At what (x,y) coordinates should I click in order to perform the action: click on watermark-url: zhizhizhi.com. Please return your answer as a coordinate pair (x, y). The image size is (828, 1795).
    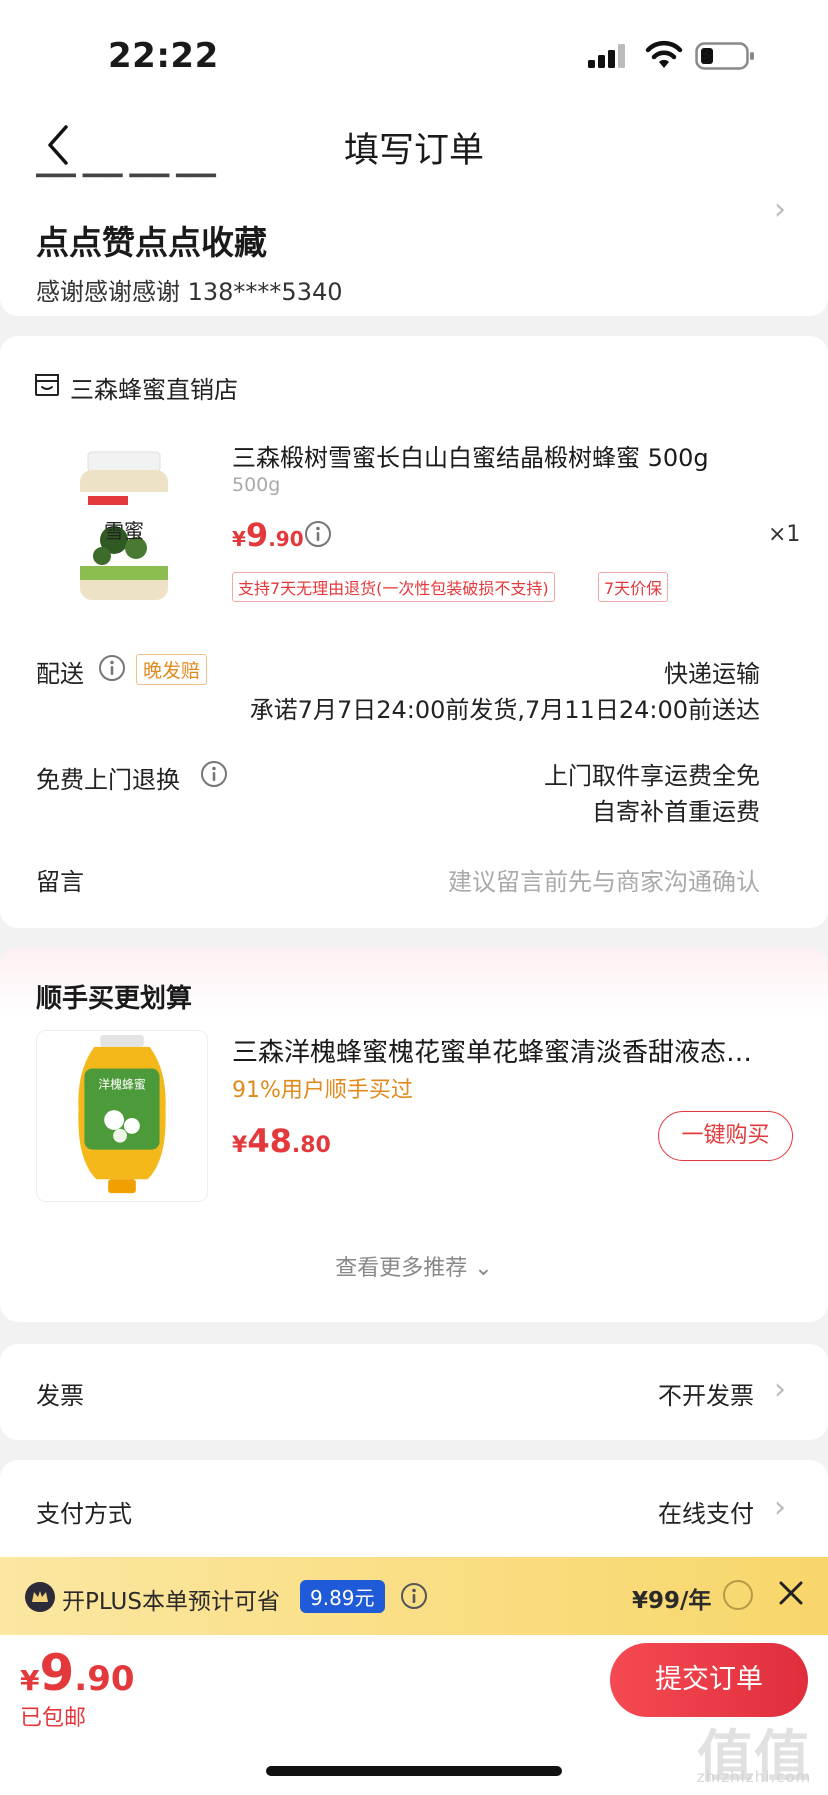
    Looking at the image, I should click on (754, 1777).